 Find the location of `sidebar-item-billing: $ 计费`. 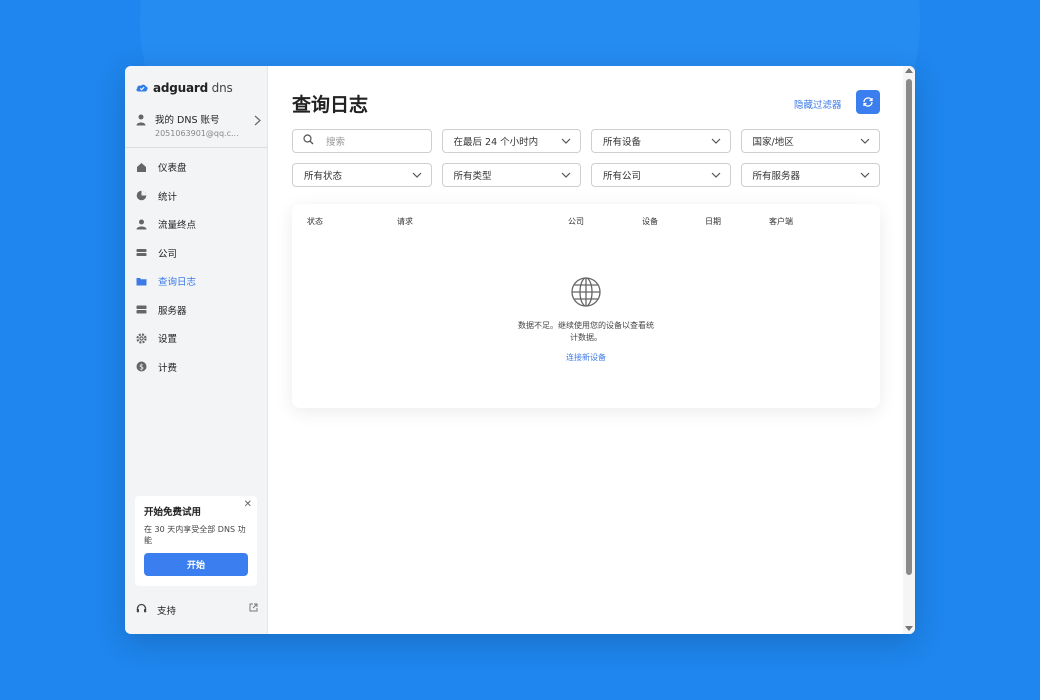

sidebar-item-billing: $ 计费 is located at coordinates (196, 367).